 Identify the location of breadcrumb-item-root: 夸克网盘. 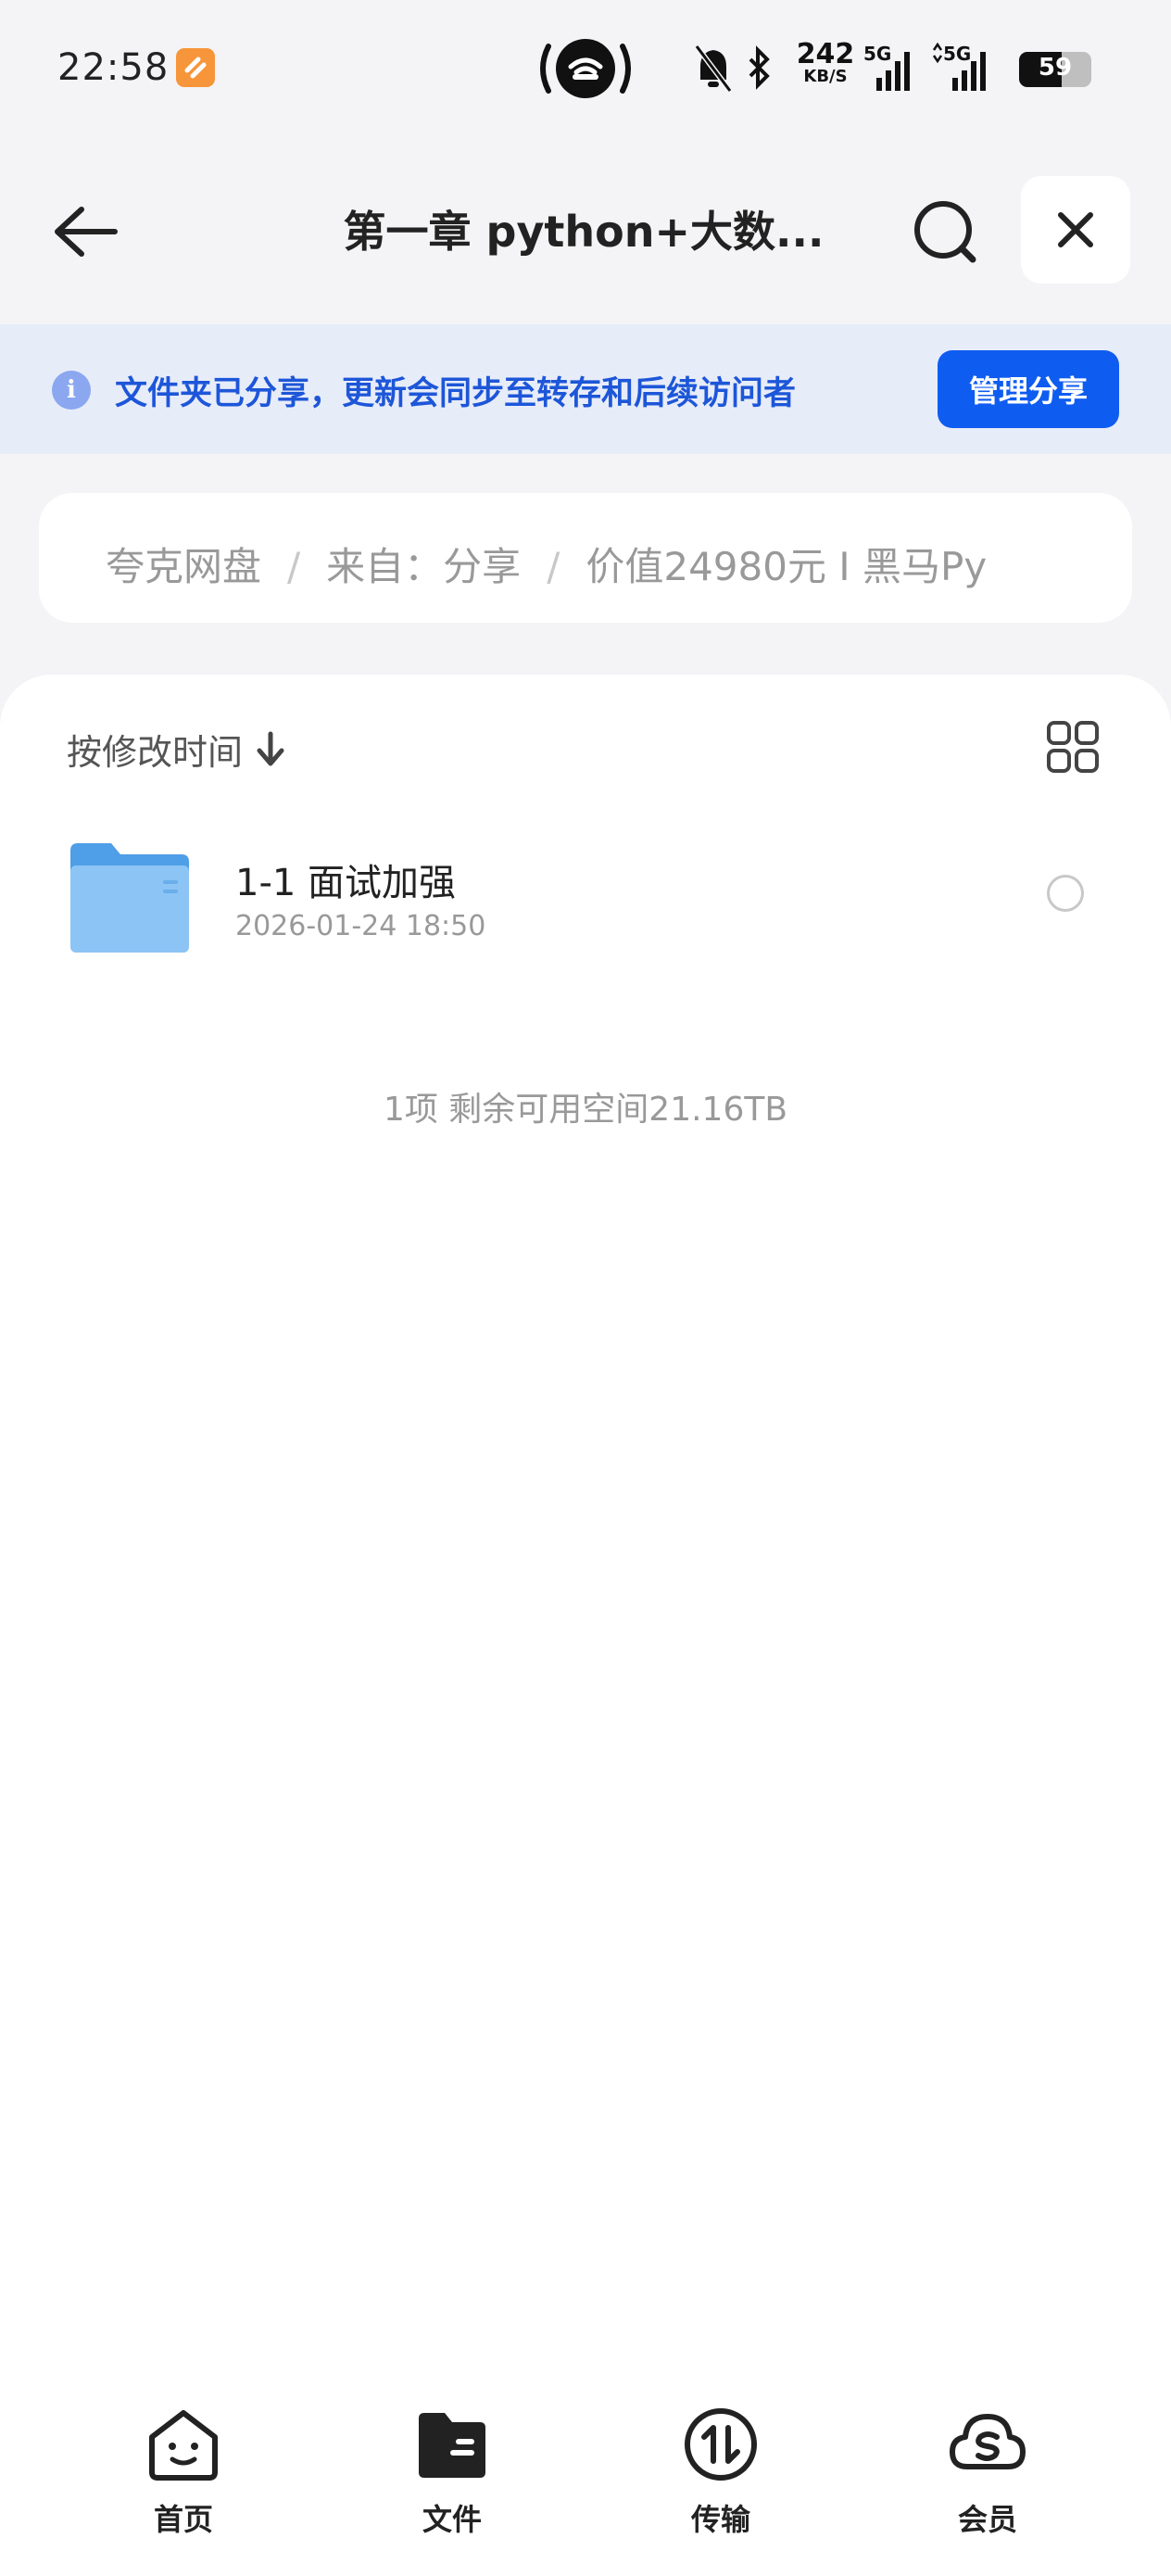
(184, 567).